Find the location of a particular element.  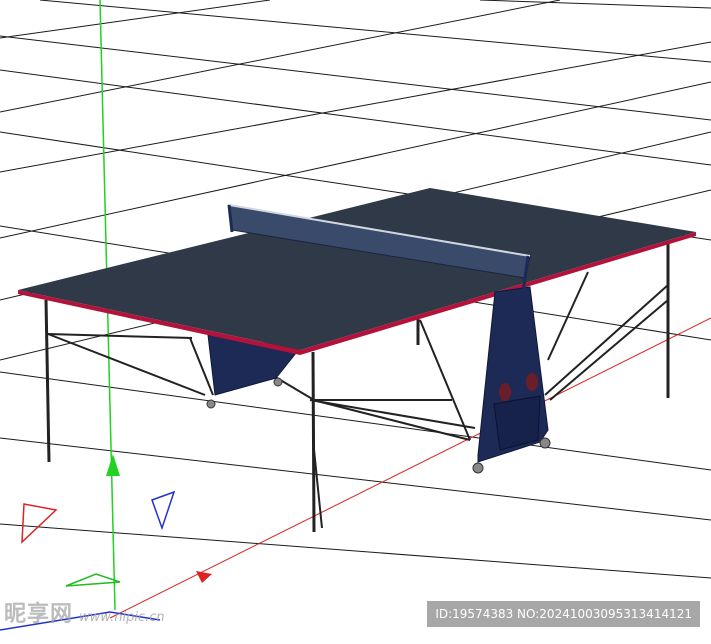

gizmo-green is located at coordinates (93, 580).